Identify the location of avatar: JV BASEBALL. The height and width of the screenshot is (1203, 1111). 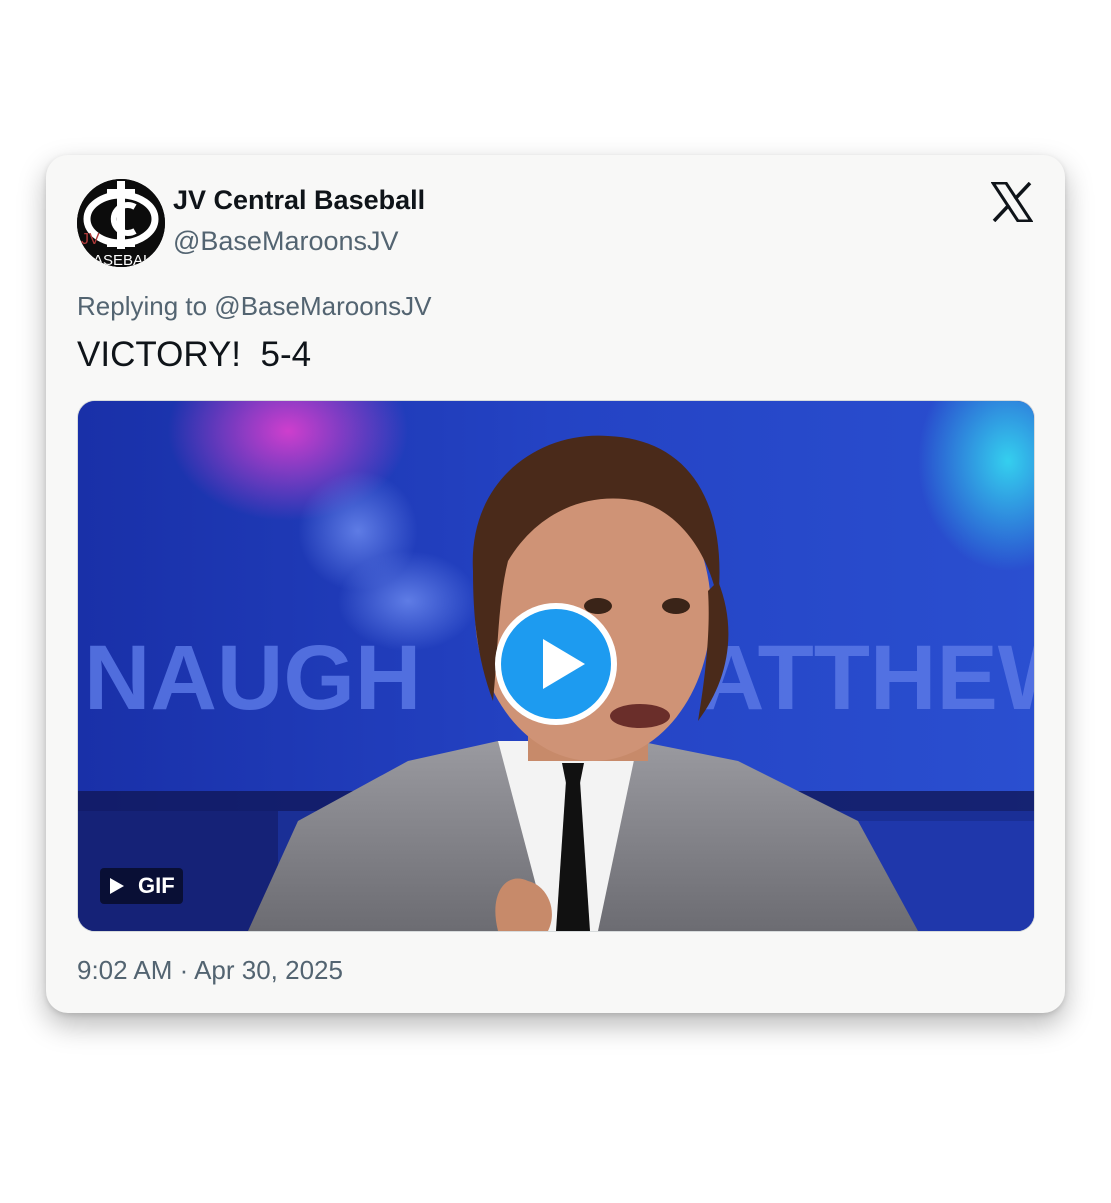
(121, 223).